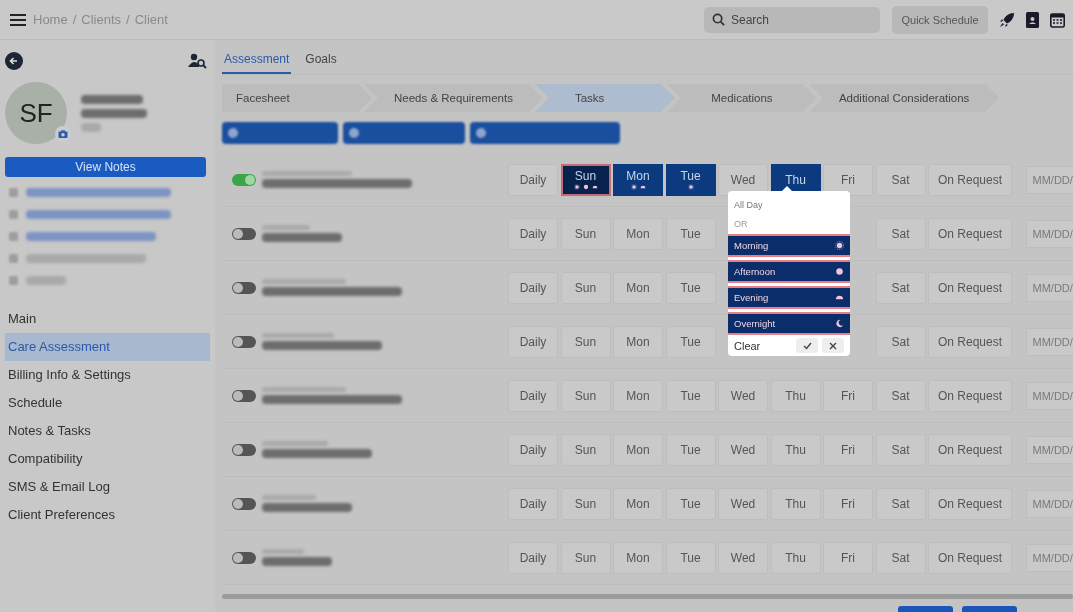 The height and width of the screenshot is (612, 1073). Describe the element at coordinates (748, 205) in the screenshot. I see `all-day-option: All Day` at that location.